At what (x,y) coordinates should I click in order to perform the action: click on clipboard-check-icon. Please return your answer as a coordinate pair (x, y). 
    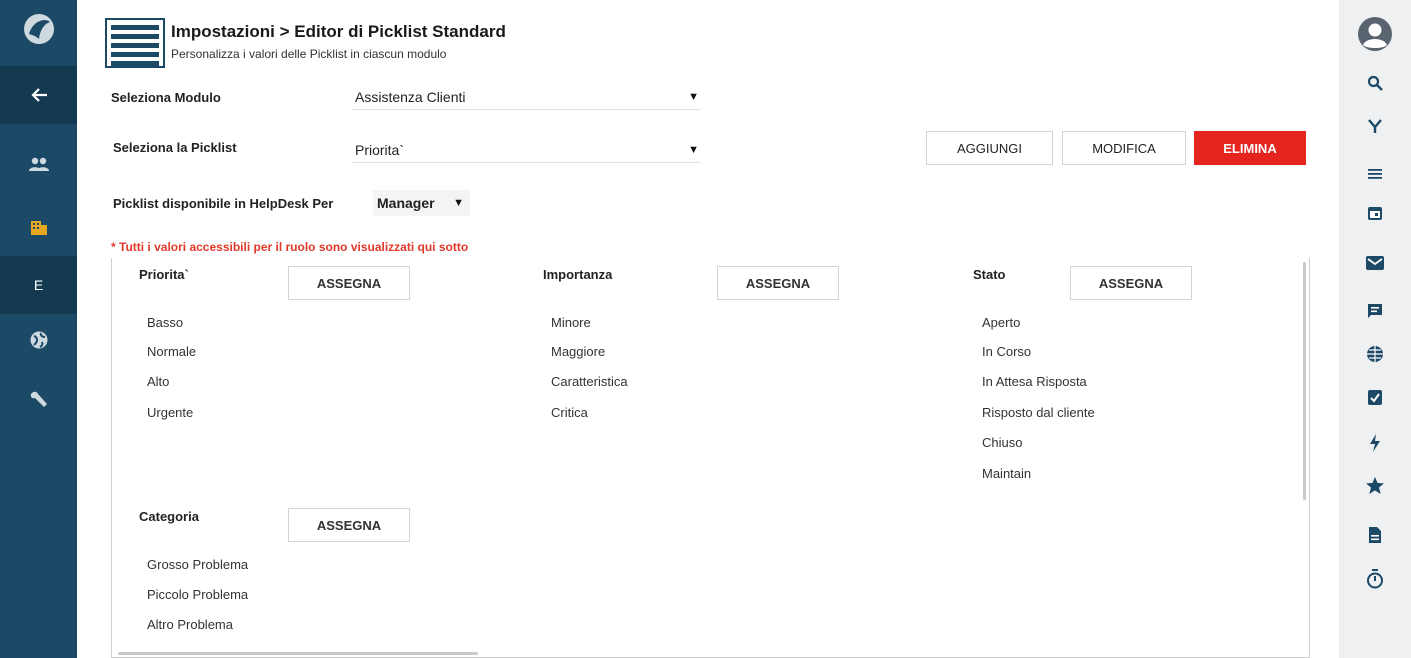
    Looking at the image, I should click on (1375, 397).